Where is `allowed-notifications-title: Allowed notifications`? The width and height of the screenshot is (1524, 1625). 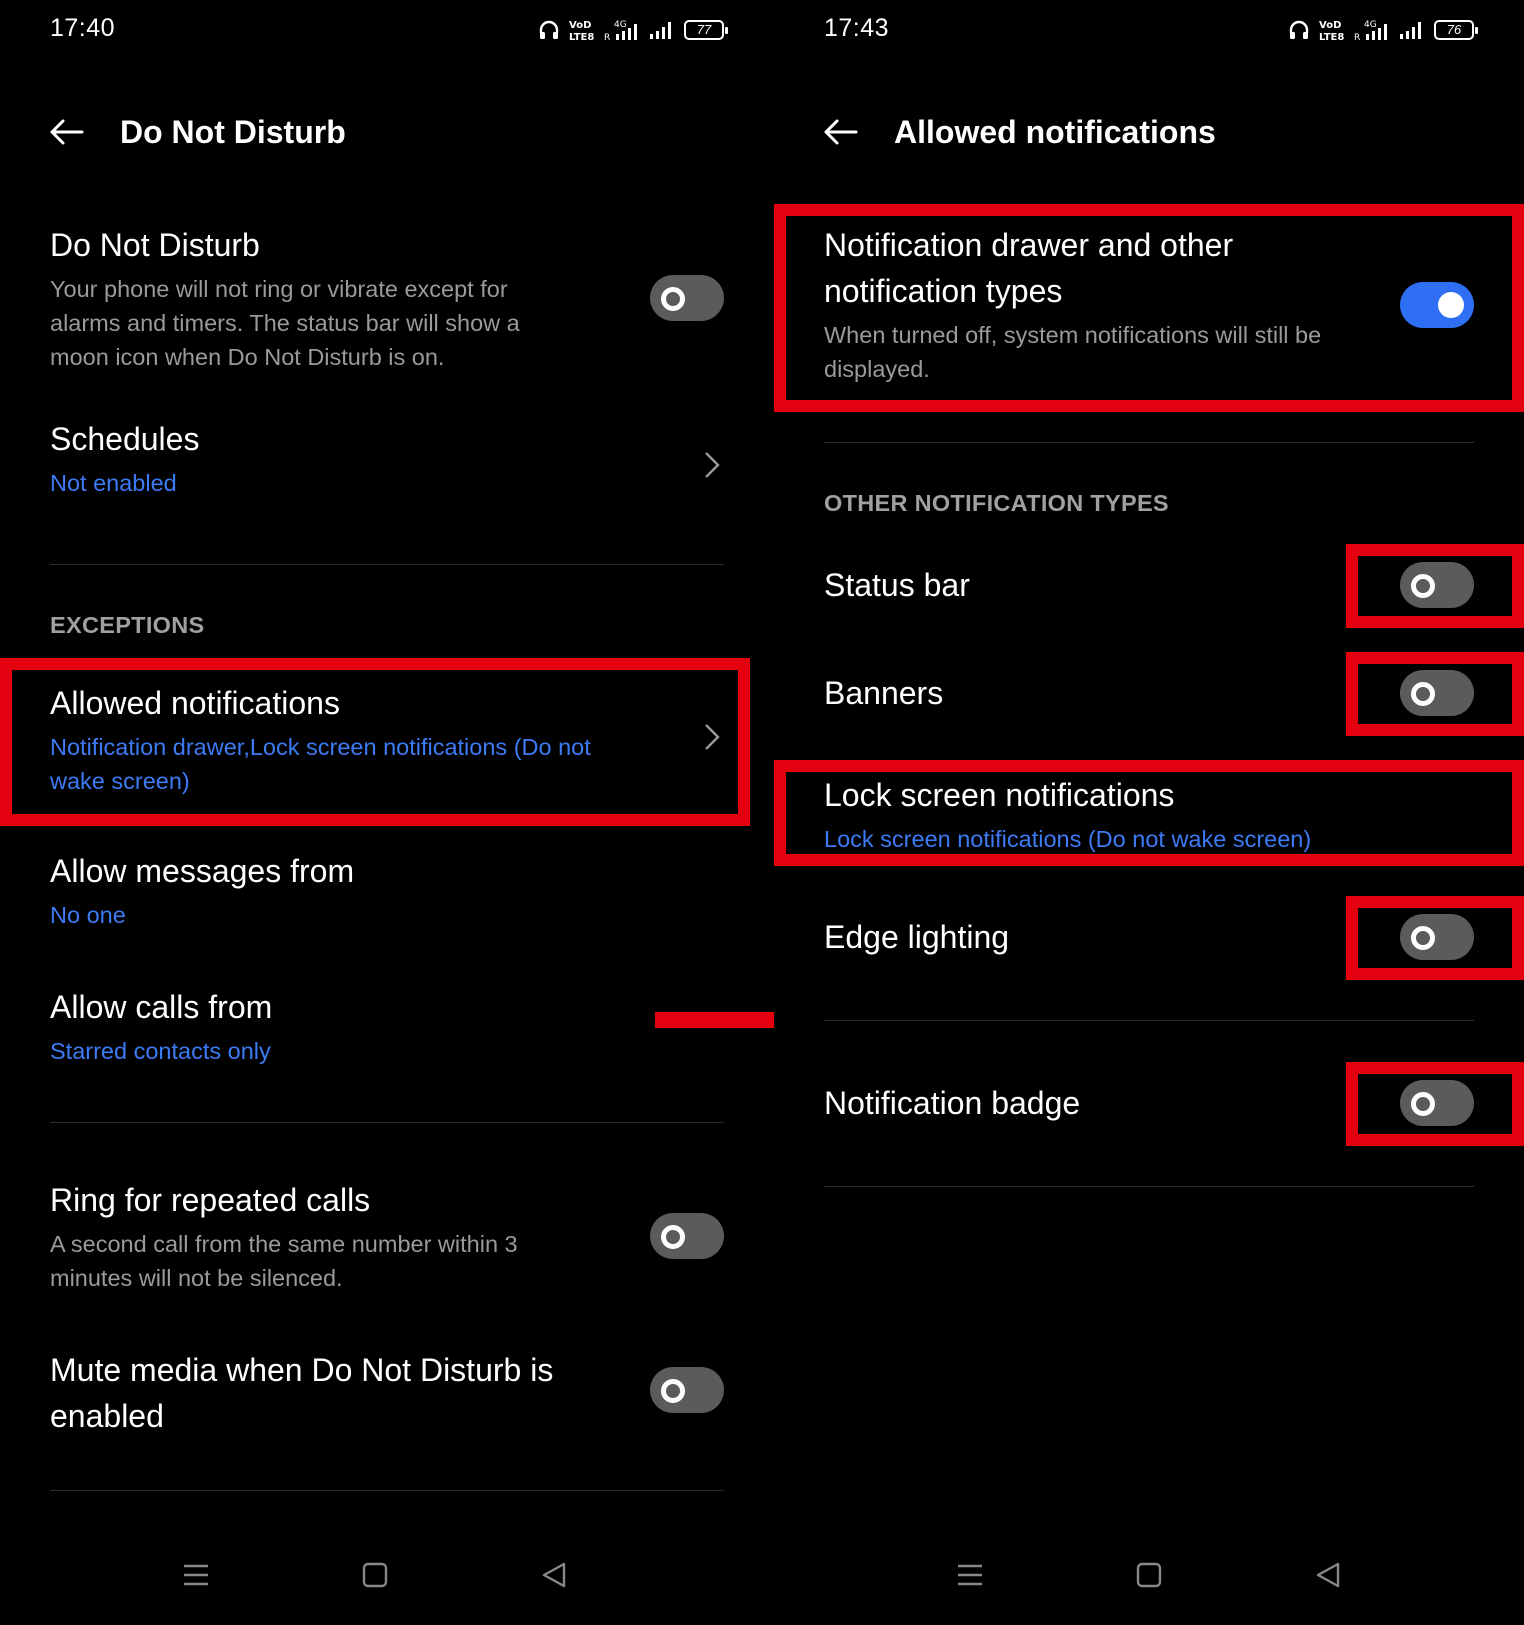
allowed-notifications-title: Allowed notifications is located at coordinates (195, 703).